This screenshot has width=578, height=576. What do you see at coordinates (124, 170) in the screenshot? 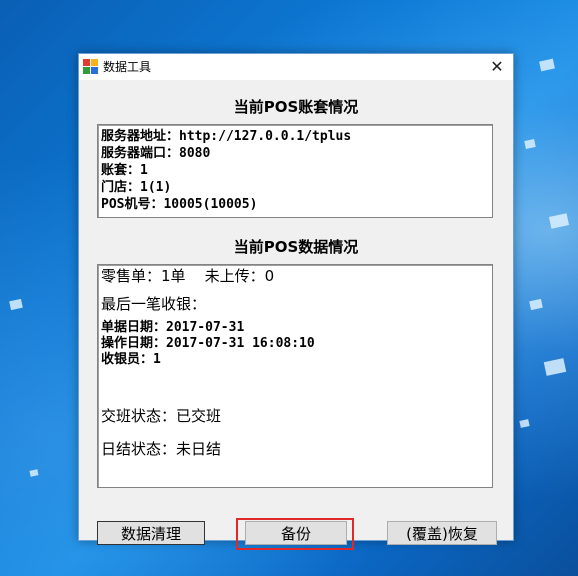
I see `account-set-line: 账套：1` at bounding box center [124, 170].